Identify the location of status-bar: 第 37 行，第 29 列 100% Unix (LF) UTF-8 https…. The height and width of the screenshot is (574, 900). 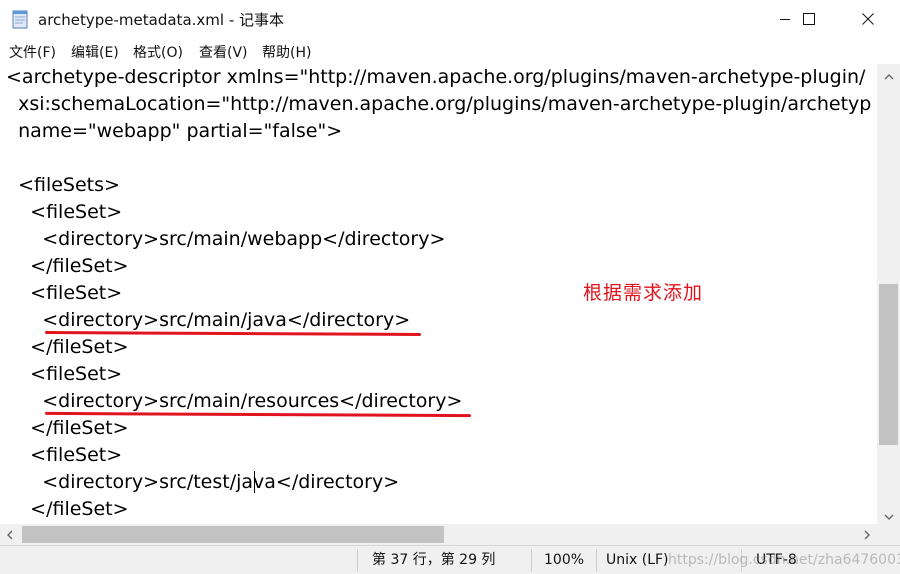
(450, 559).